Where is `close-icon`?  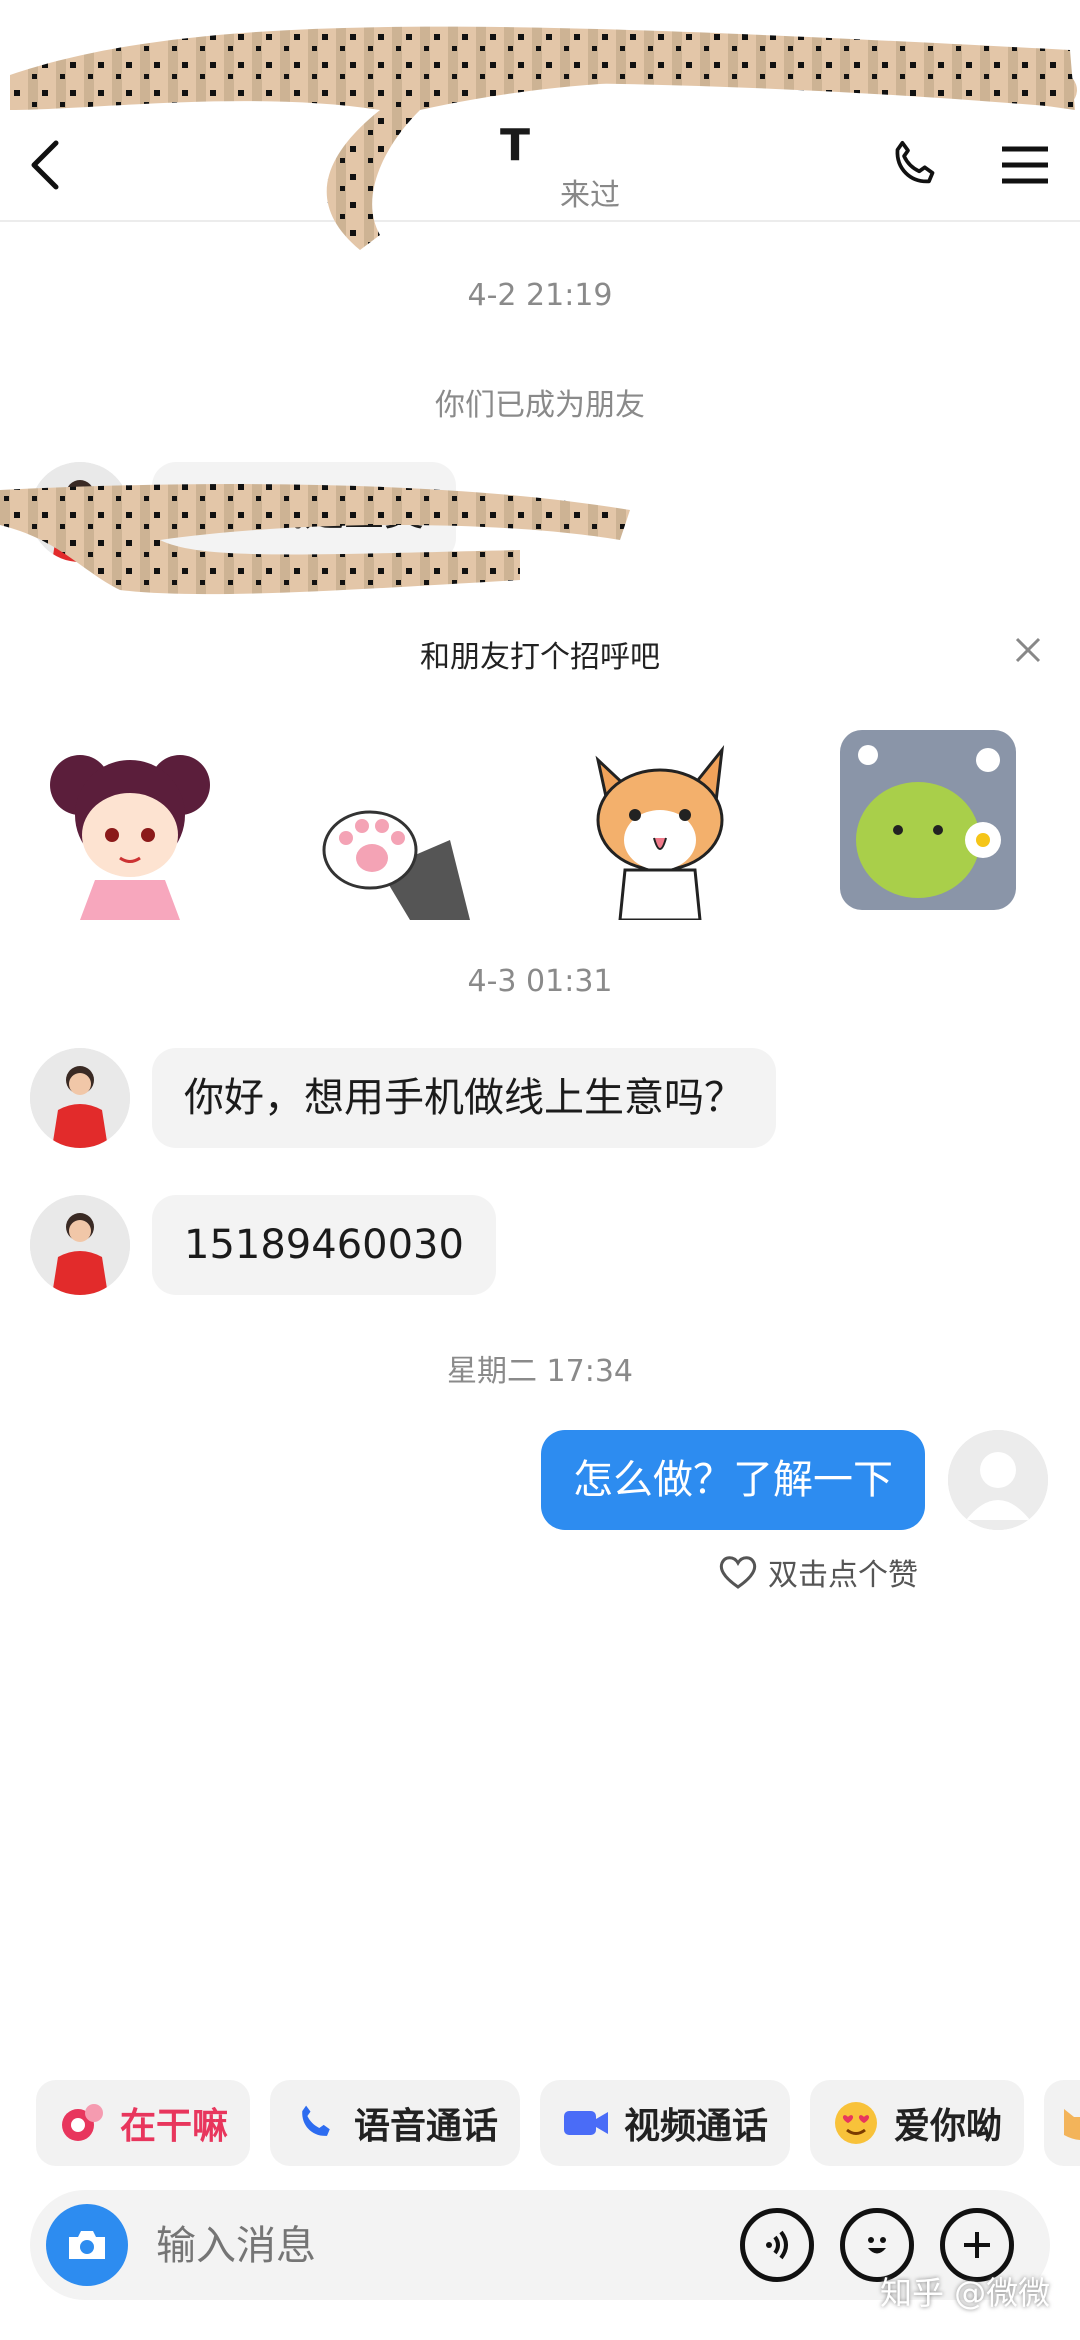
close-icon is located at coordinates (1028, 650).